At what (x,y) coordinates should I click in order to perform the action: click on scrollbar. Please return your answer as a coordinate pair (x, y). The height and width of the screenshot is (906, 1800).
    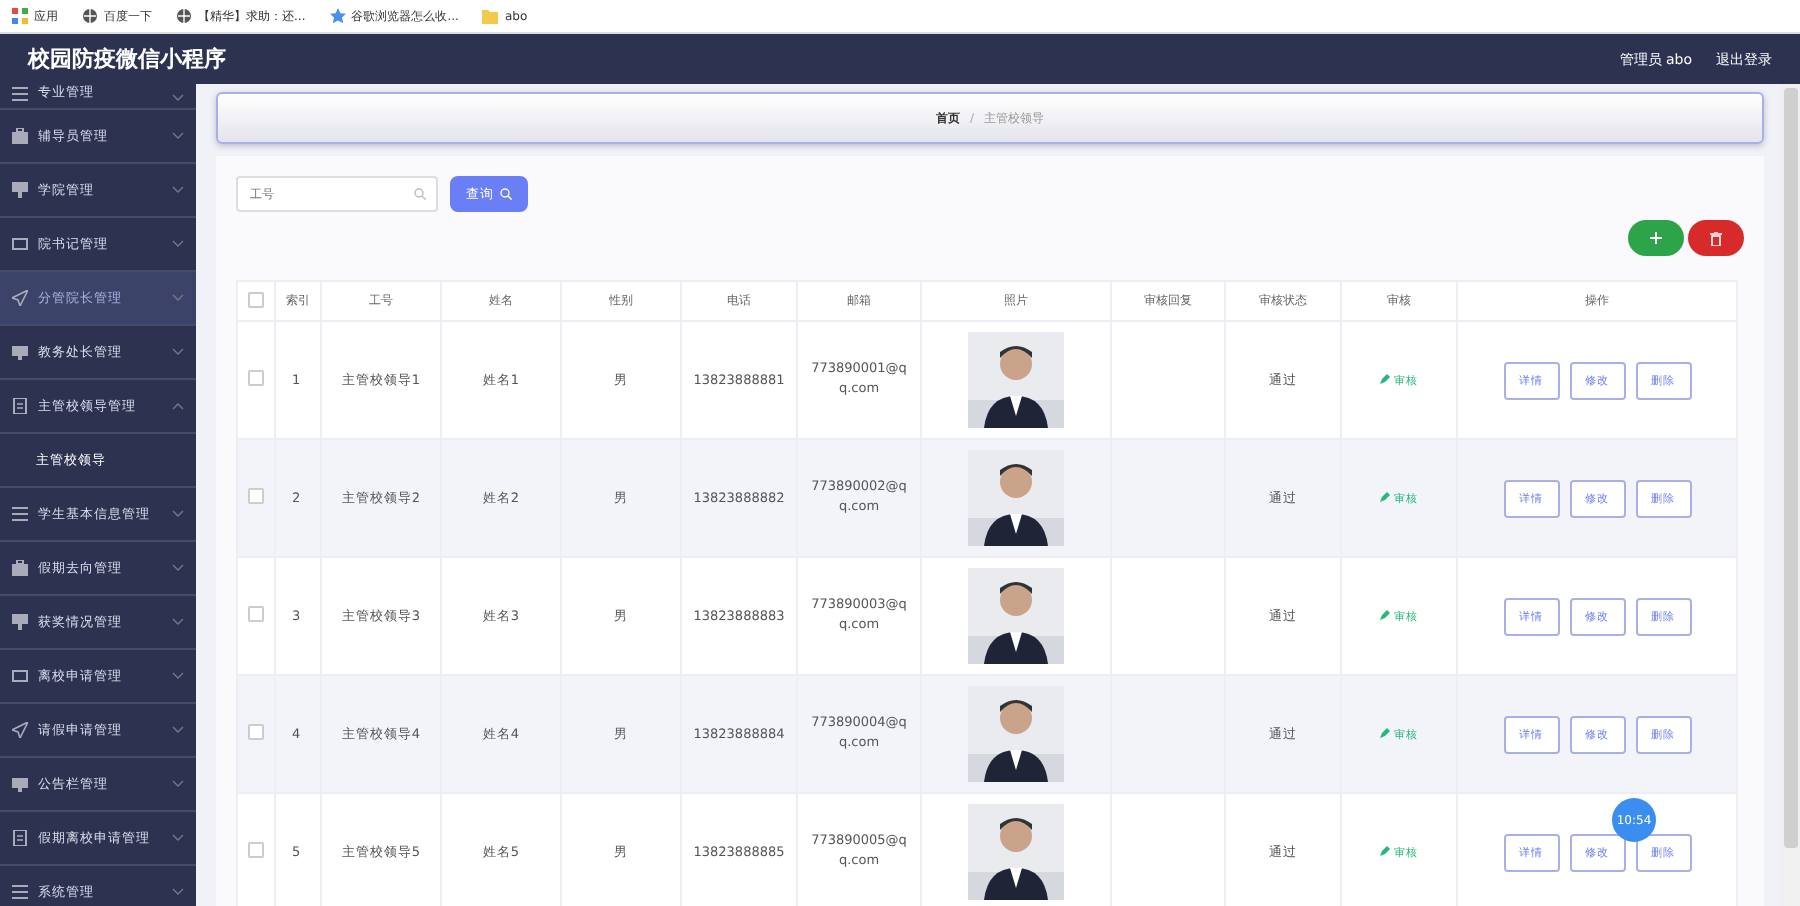
    Looking at the image, I should click on (1790, 495).